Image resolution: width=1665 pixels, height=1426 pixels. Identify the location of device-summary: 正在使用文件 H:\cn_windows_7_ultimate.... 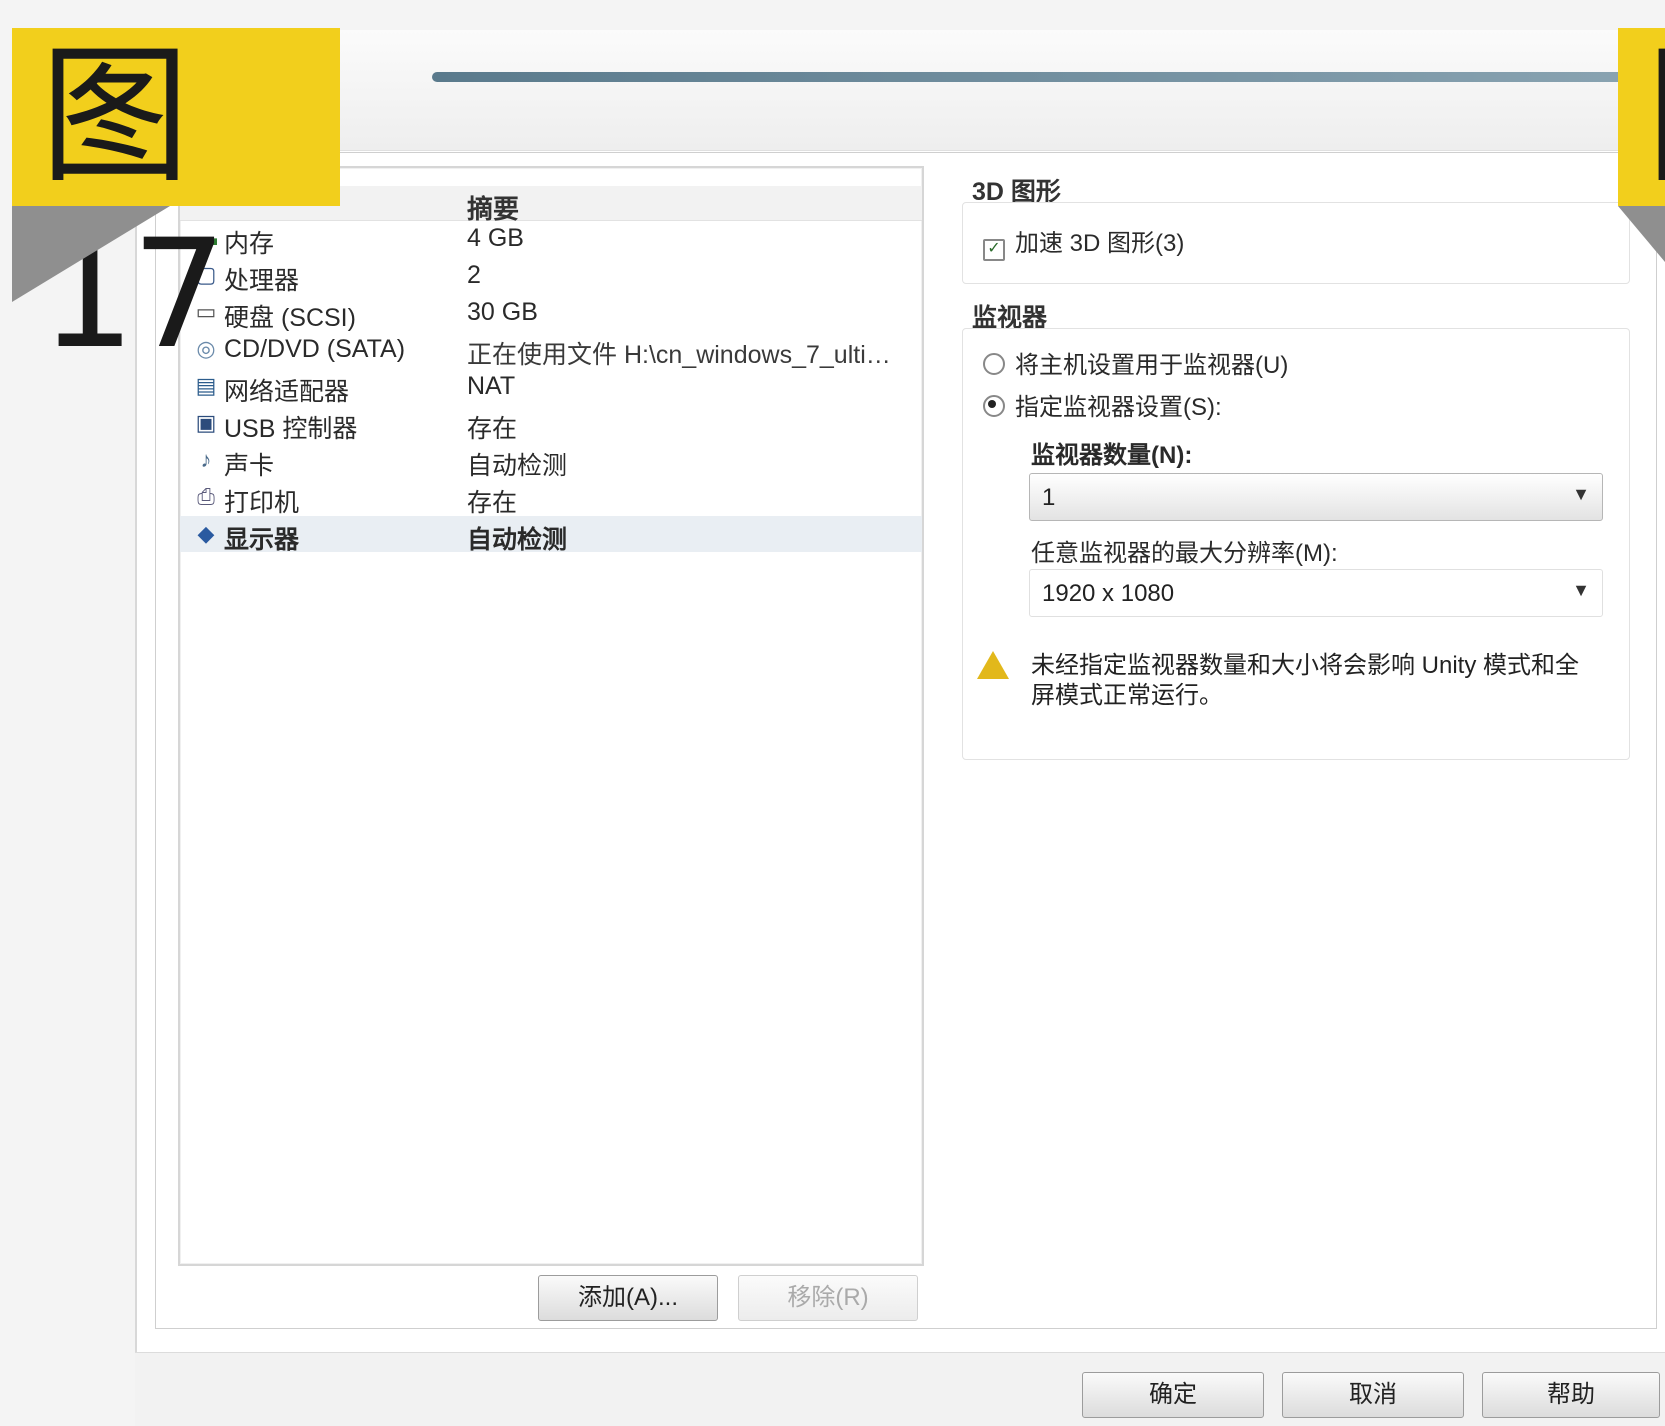
(682, 355).